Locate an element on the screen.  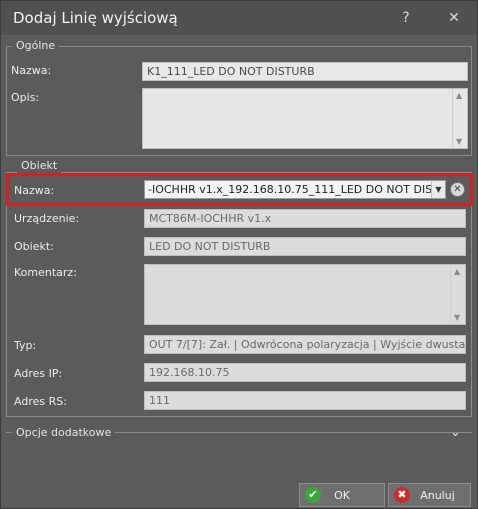
cancel-button: ✖ Anuluj is located at coordinates (429, 495).